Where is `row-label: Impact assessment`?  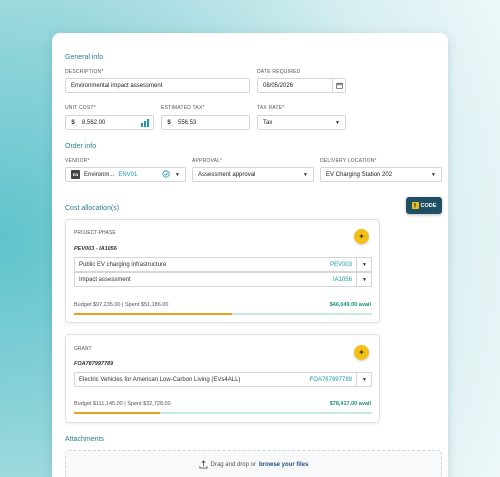 row-label: Impact assessment is located at coordinates (105, 279).